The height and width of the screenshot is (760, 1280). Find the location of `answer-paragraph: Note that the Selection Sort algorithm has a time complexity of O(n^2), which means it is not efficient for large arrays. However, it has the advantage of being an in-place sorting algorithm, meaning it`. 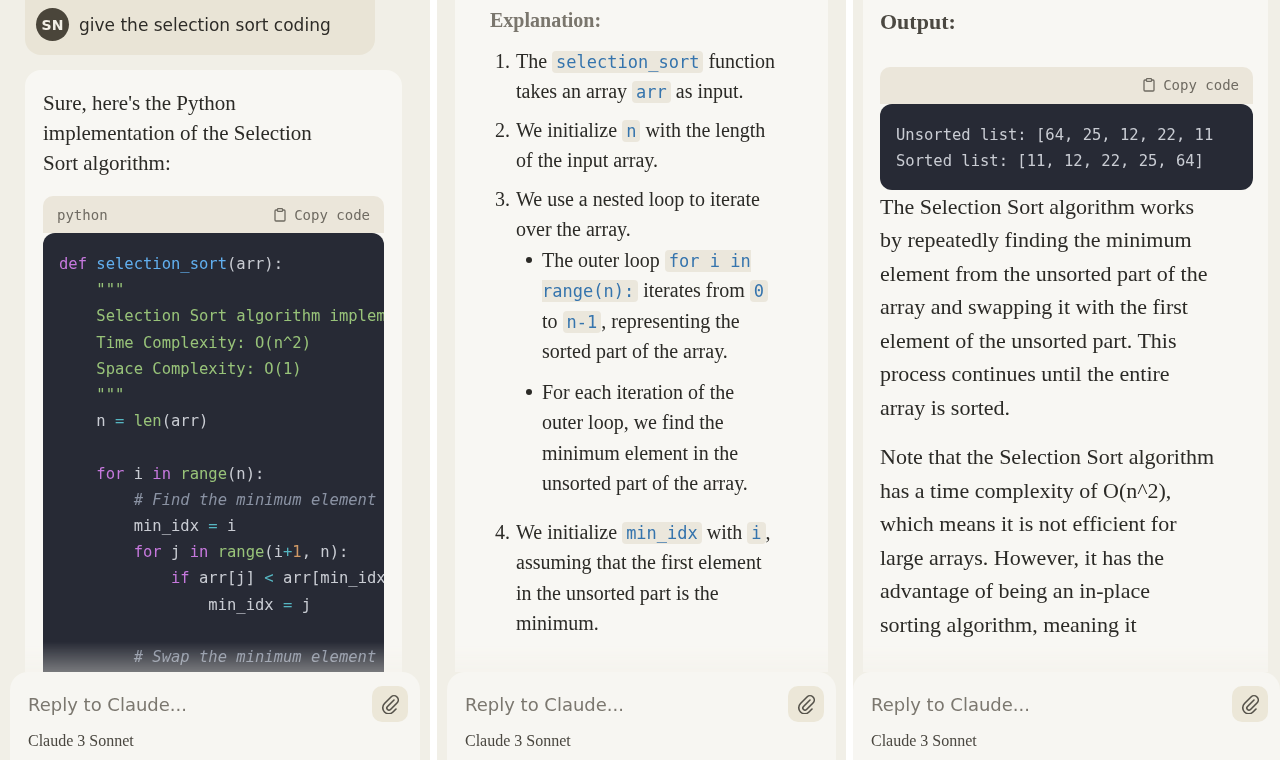

answer-paragraph: Note that the Selection Sort algorithm has a time complexity of O(n^2), which means it is not efficient for large arrays. However, it has the advantage of being an in-place sorting algorithm, meaning it is located at coordinates (1047, 541).